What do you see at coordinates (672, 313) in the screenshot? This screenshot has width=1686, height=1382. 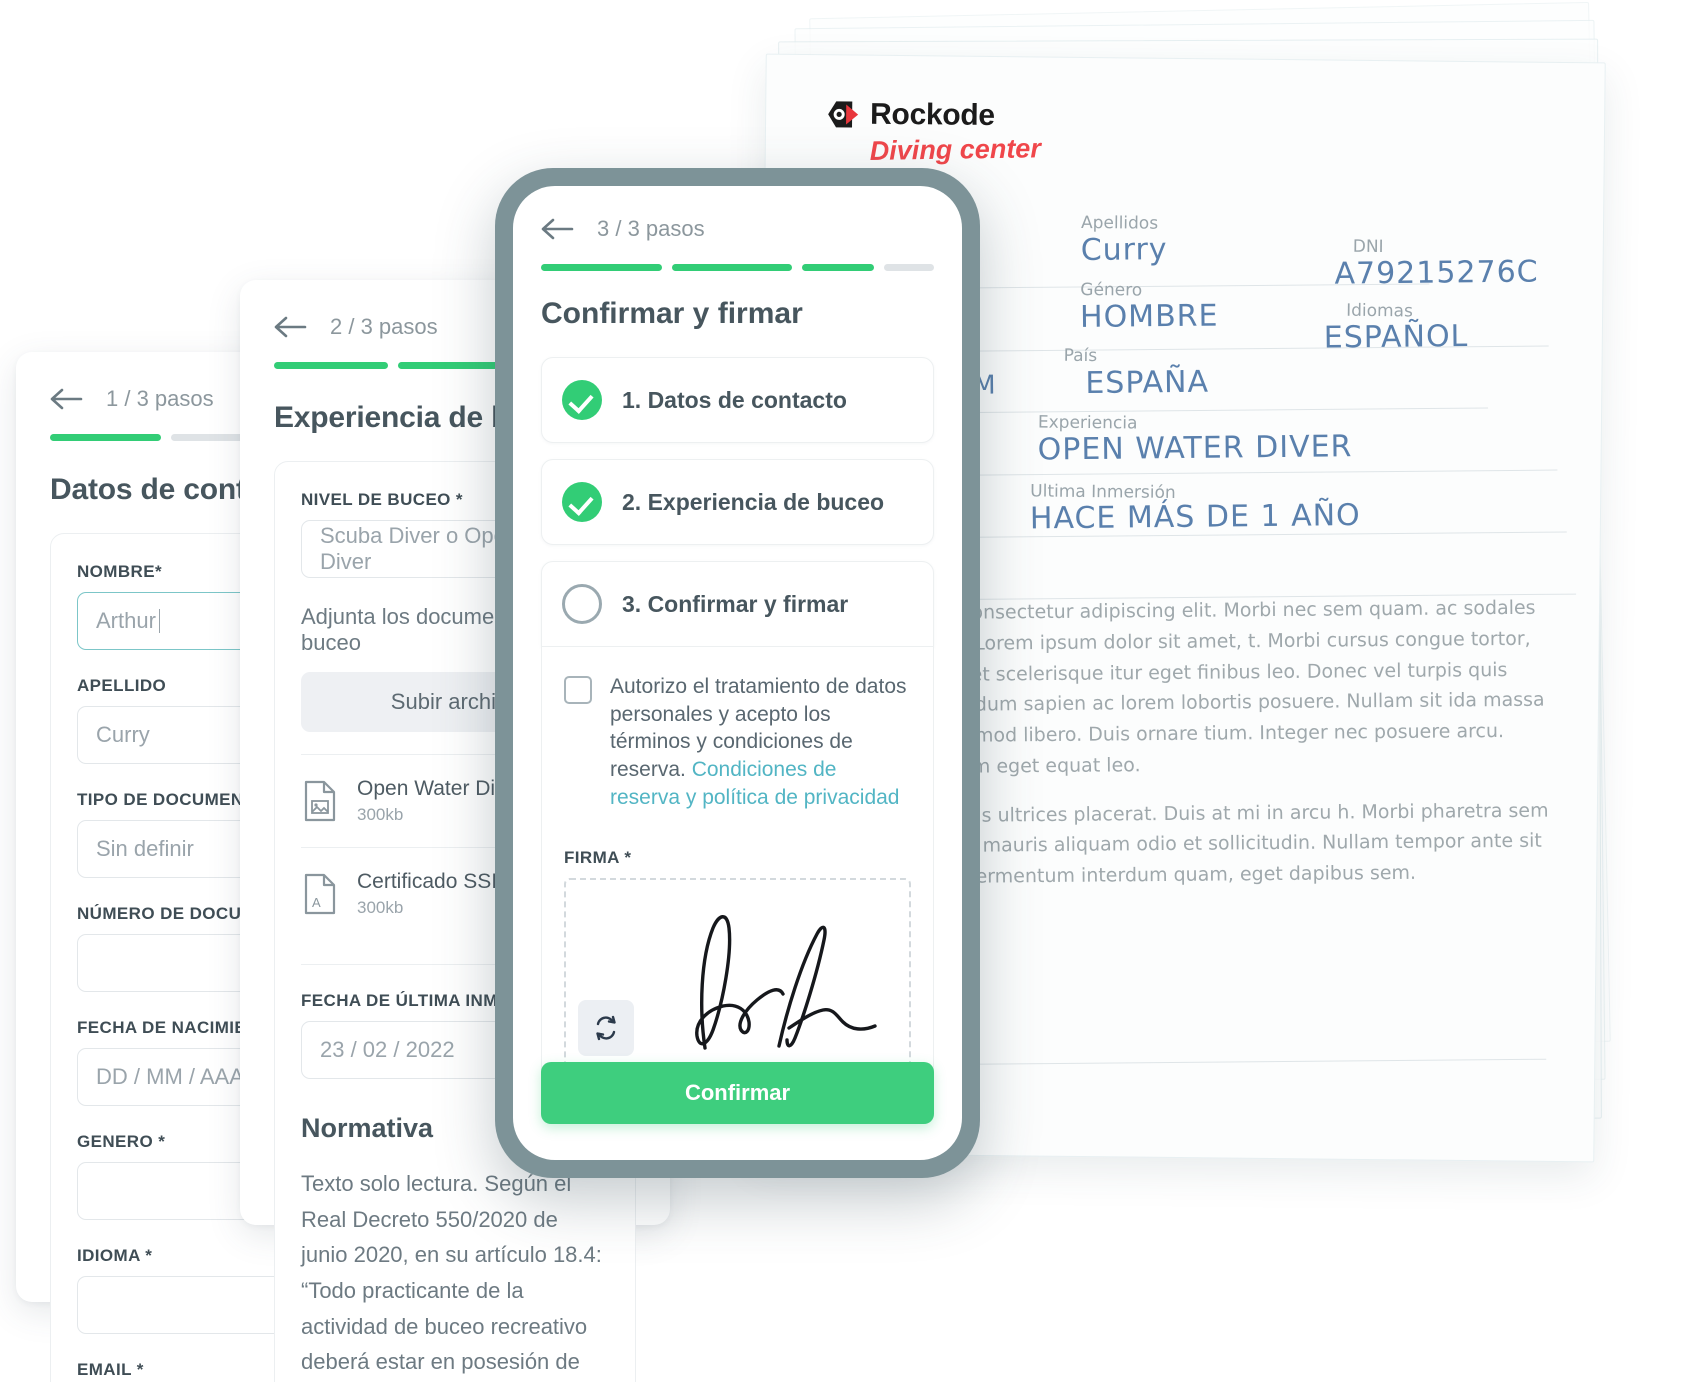 I see `step3-title: Confirmar y firmar` at bounding box center [672, 313].